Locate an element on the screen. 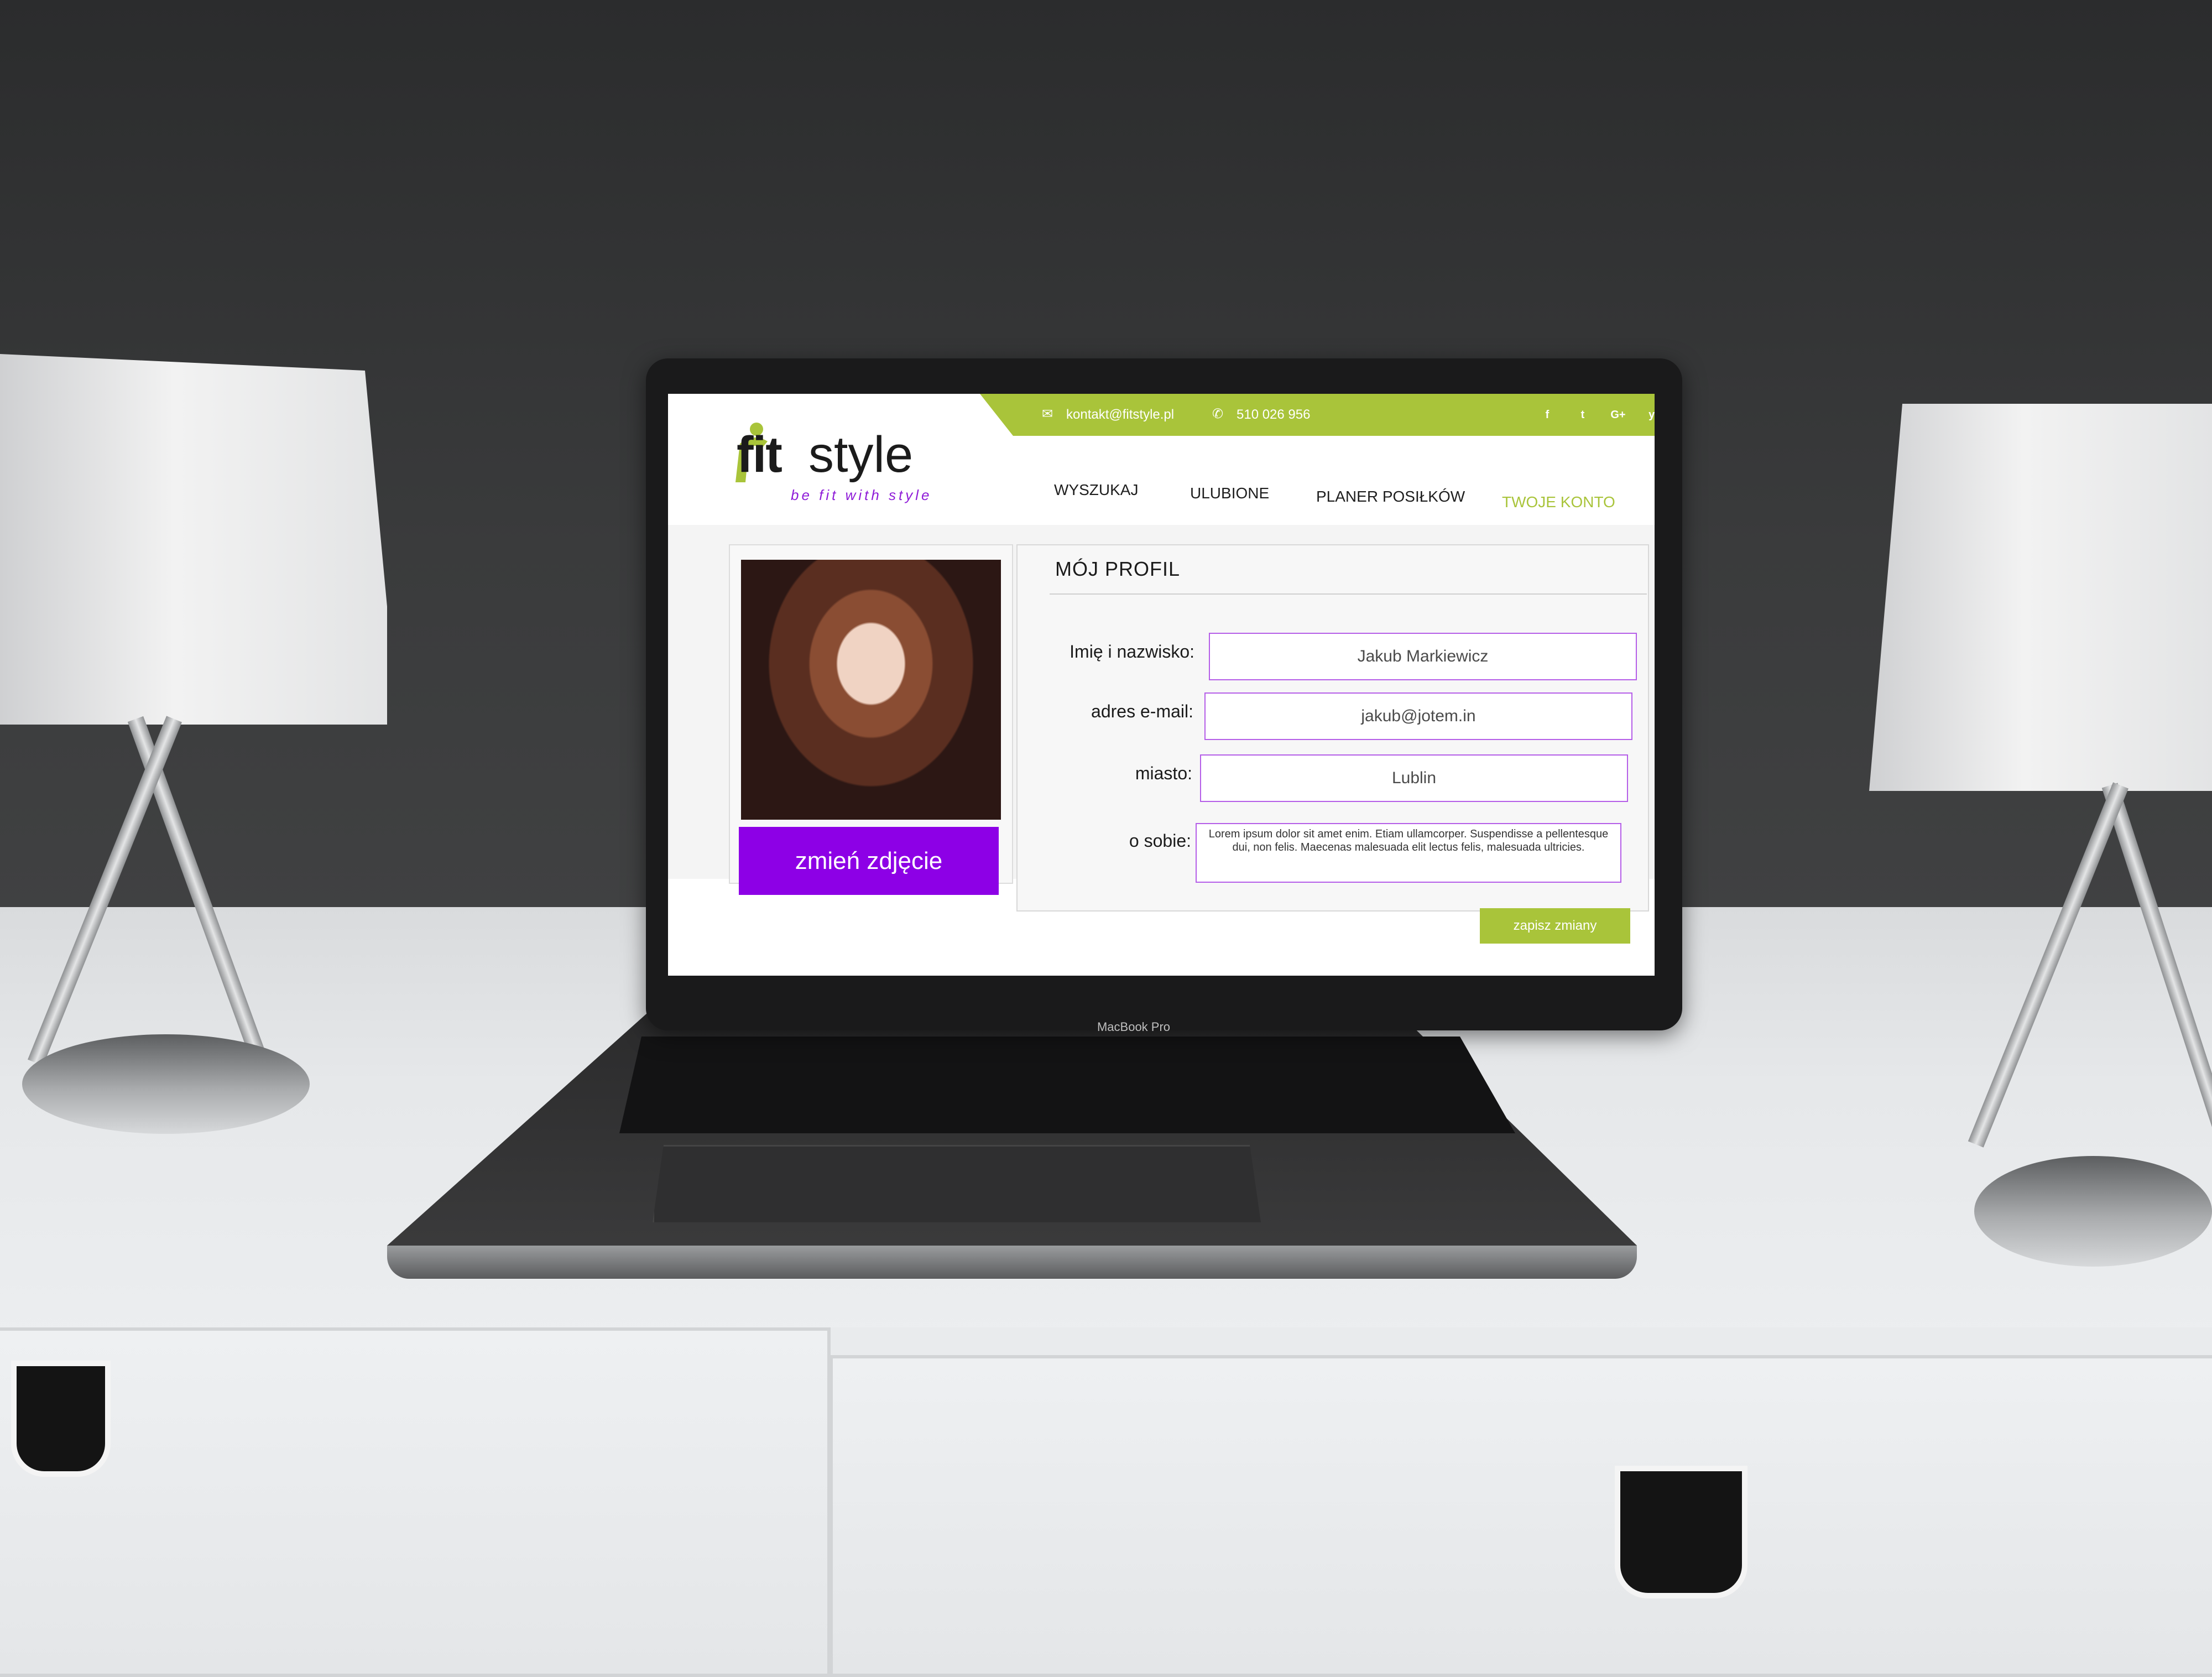 Image resolution: width=2212 pixels, height=1677 pixels. nav-item-ulubione: ULUBIONE is located at coordinates (1229, 493).